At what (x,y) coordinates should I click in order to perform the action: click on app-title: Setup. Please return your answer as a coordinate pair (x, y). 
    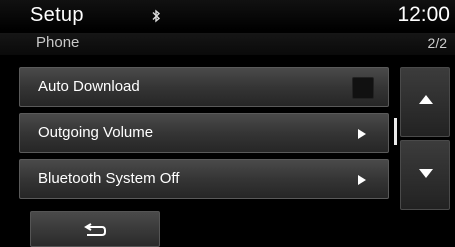
    Looking at the image, I should click on (57, 15).